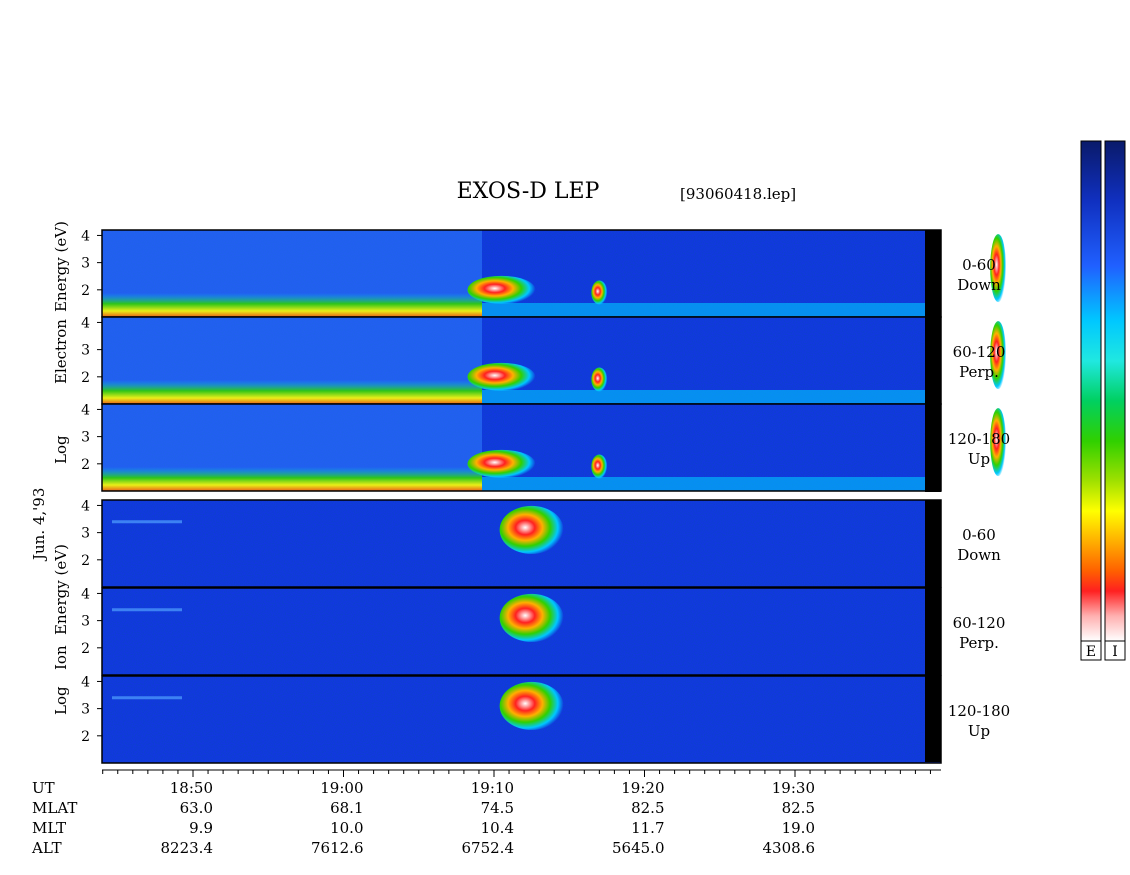  What do you see at coordinates (1115, 652) in the screenshot?
I see `ion-colorbar-label: I` at bounding box center [1115, 652].